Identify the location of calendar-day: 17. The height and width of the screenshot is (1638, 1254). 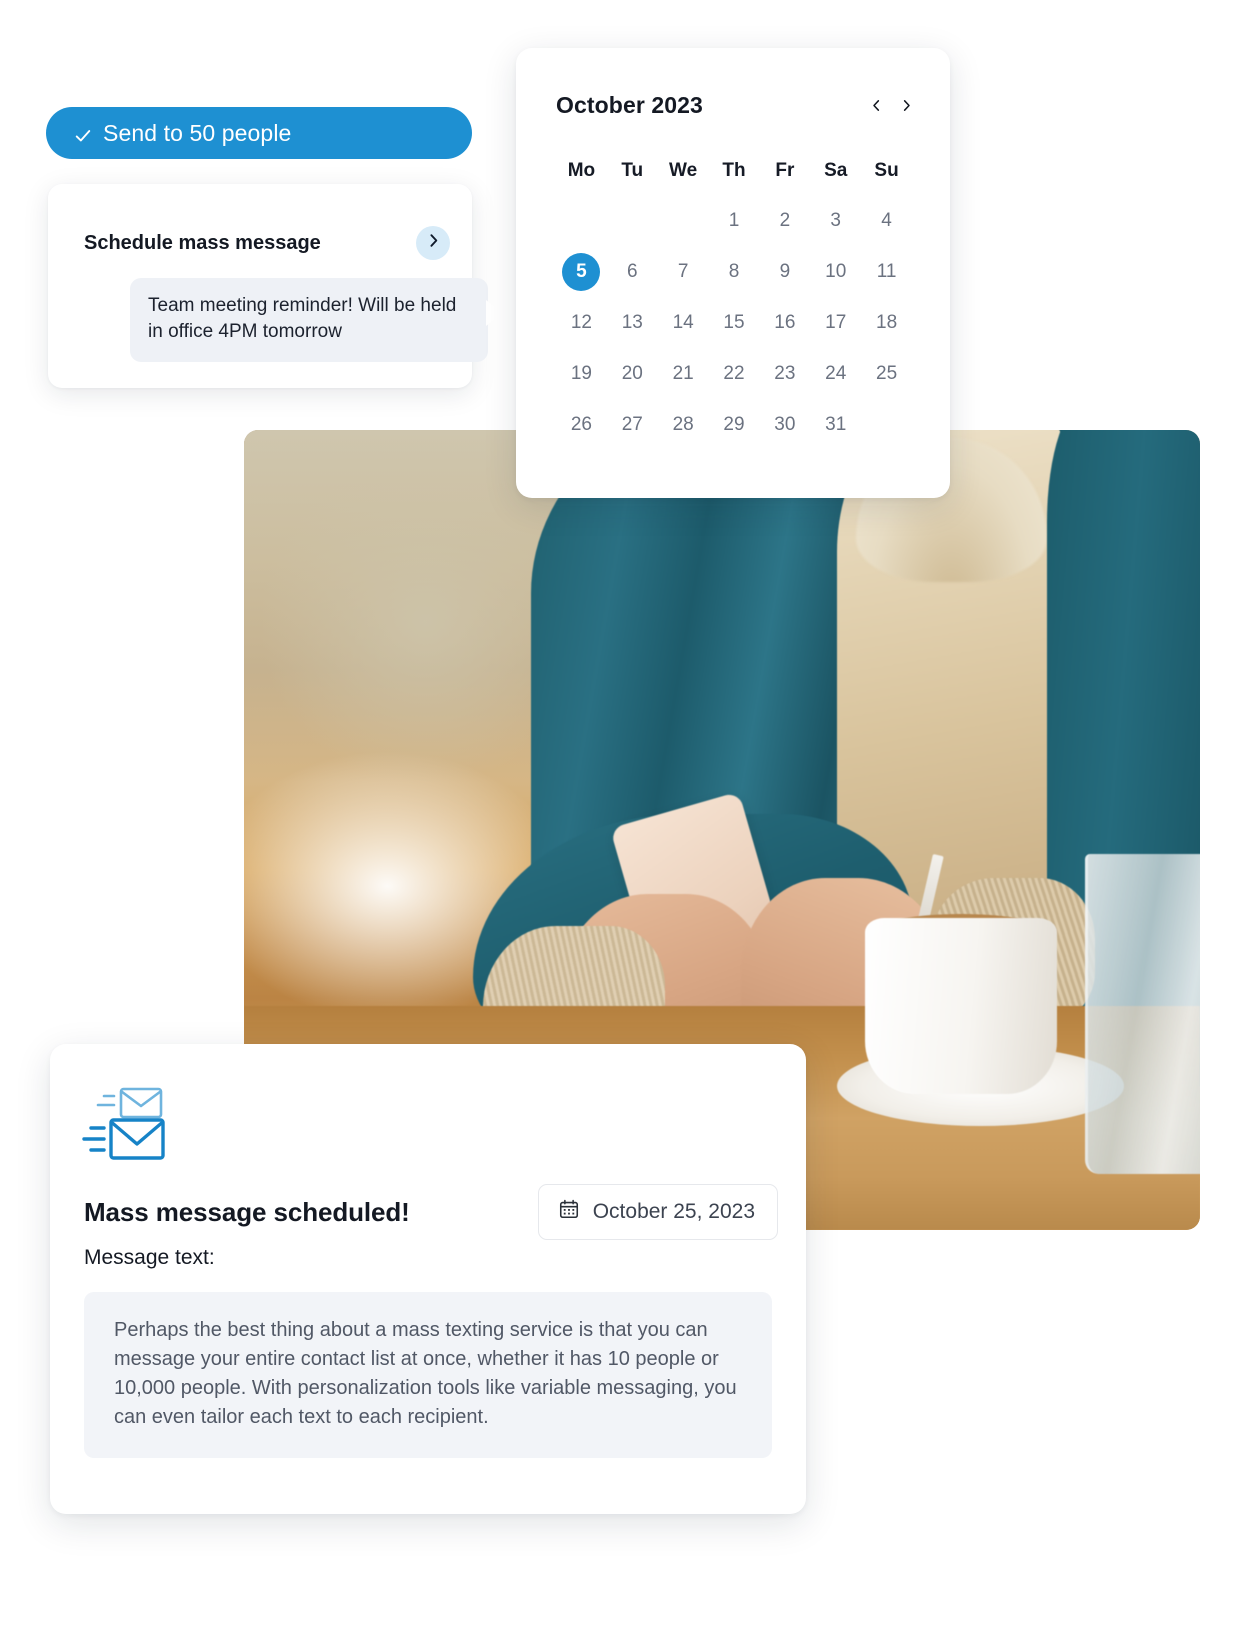
(835, 322).